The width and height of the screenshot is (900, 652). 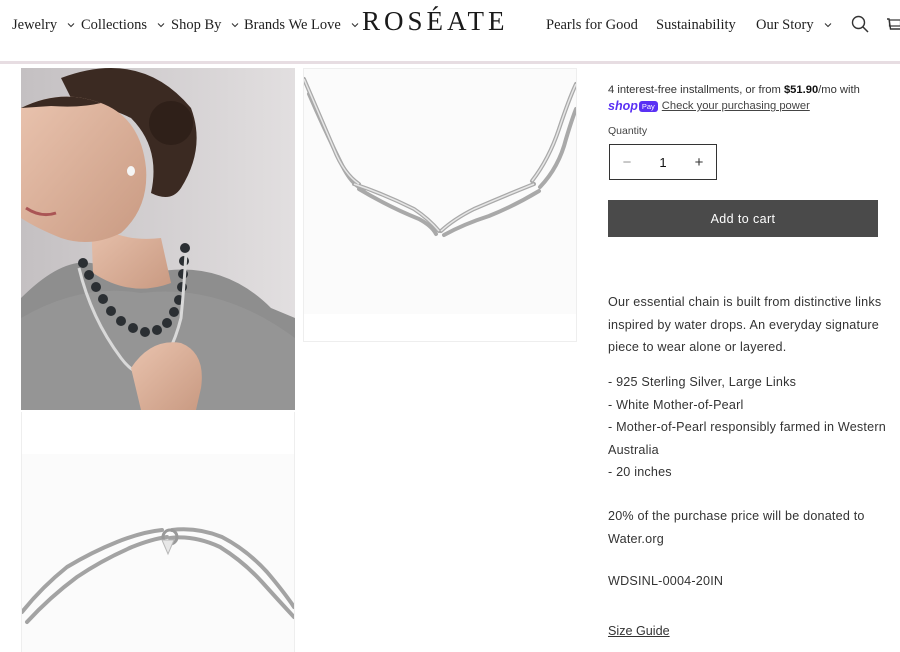 I want to click on shop-pay-row: shop Pay Check your purchasing power, so click(x=709, y=106).